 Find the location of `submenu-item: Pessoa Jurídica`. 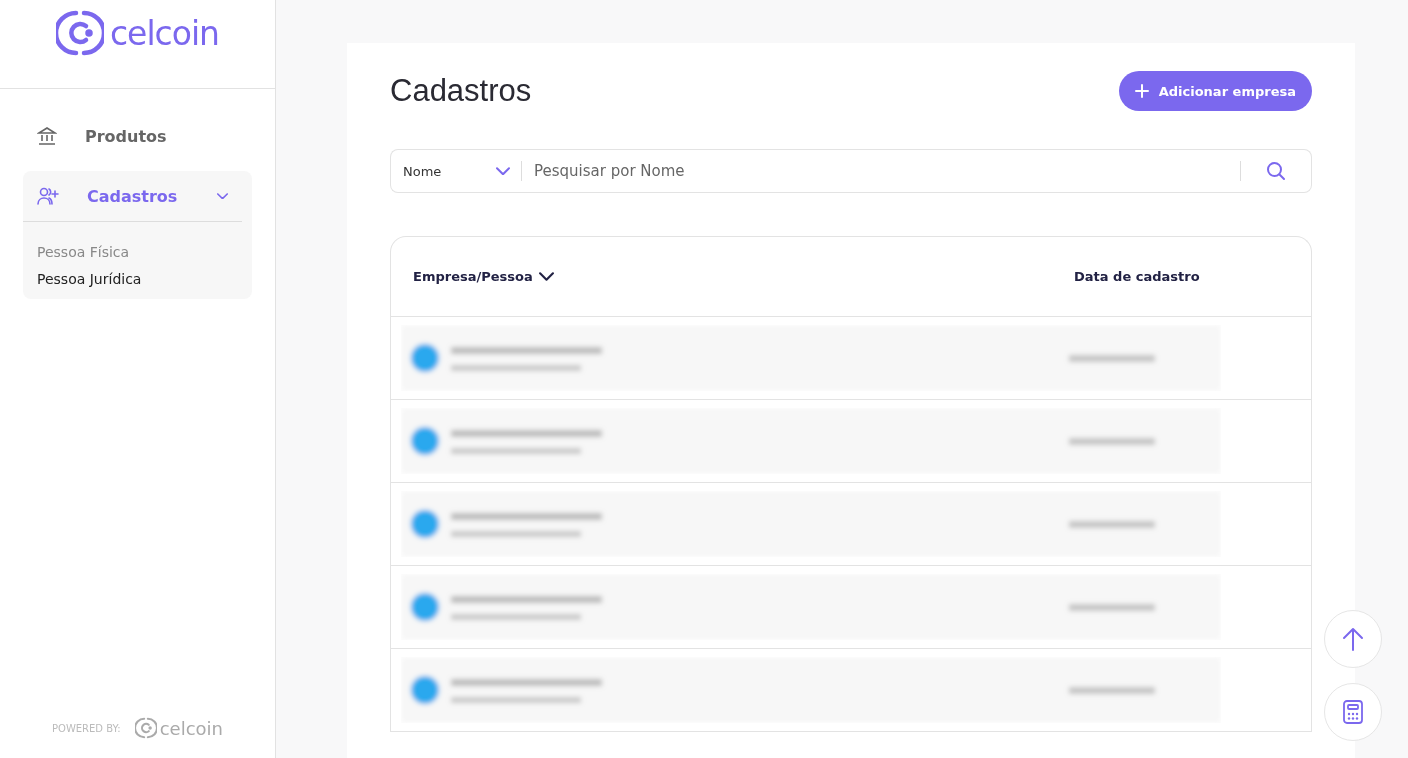

submenu-item: Pessoa Jurídica is located at coordinates (137, 279).